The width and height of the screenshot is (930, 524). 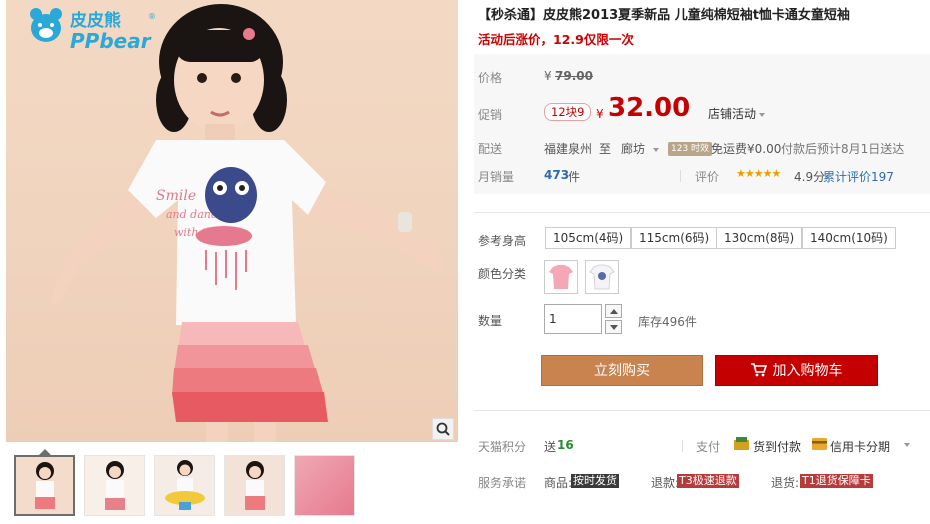 What do you see at coordinates (490, 321) in the screenshot?
I see `quantity-label: 数量` at bounding box center [490, 321].